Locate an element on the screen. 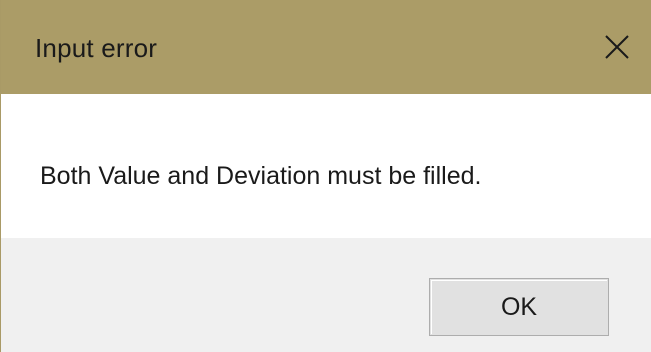 Image resolution: width=651 pixels, height=352 pixels. close-button is located at coordinates (616, 47).